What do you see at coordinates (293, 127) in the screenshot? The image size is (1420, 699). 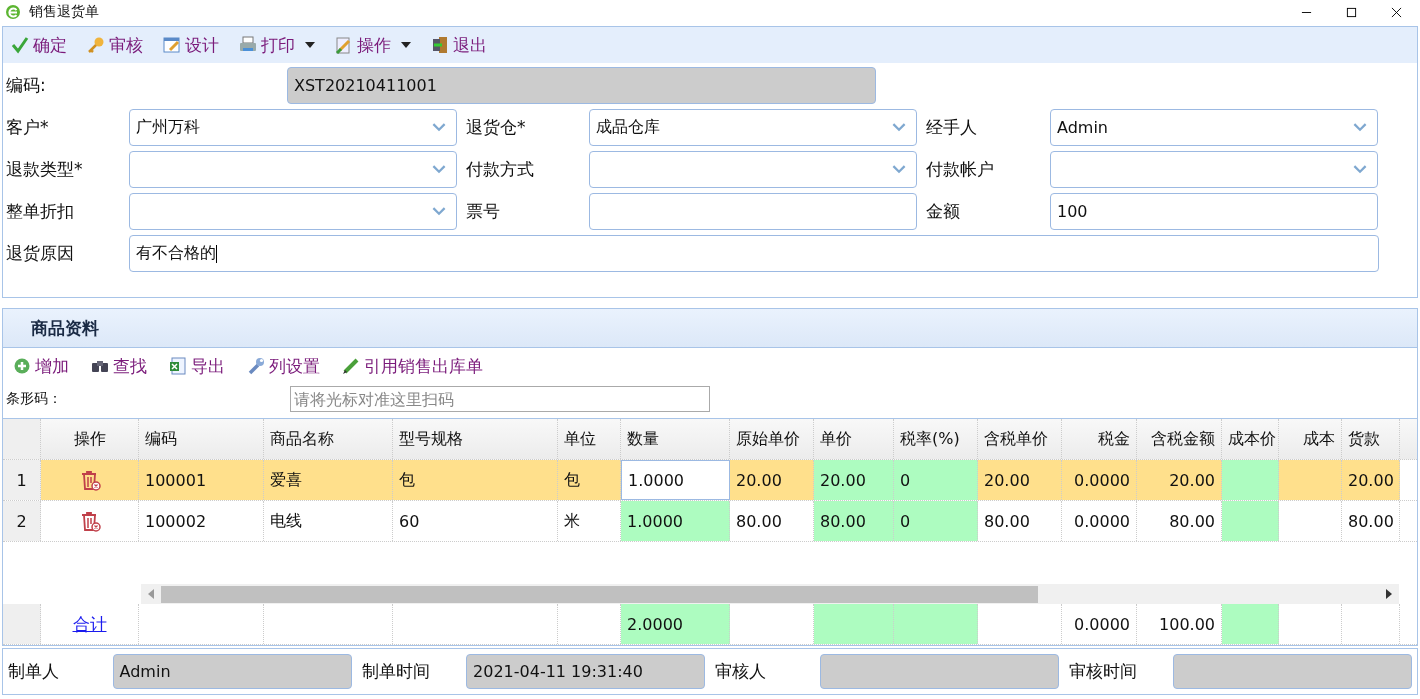 I see `dropdown-field: 广州万科` at bounding box center [293, 127].